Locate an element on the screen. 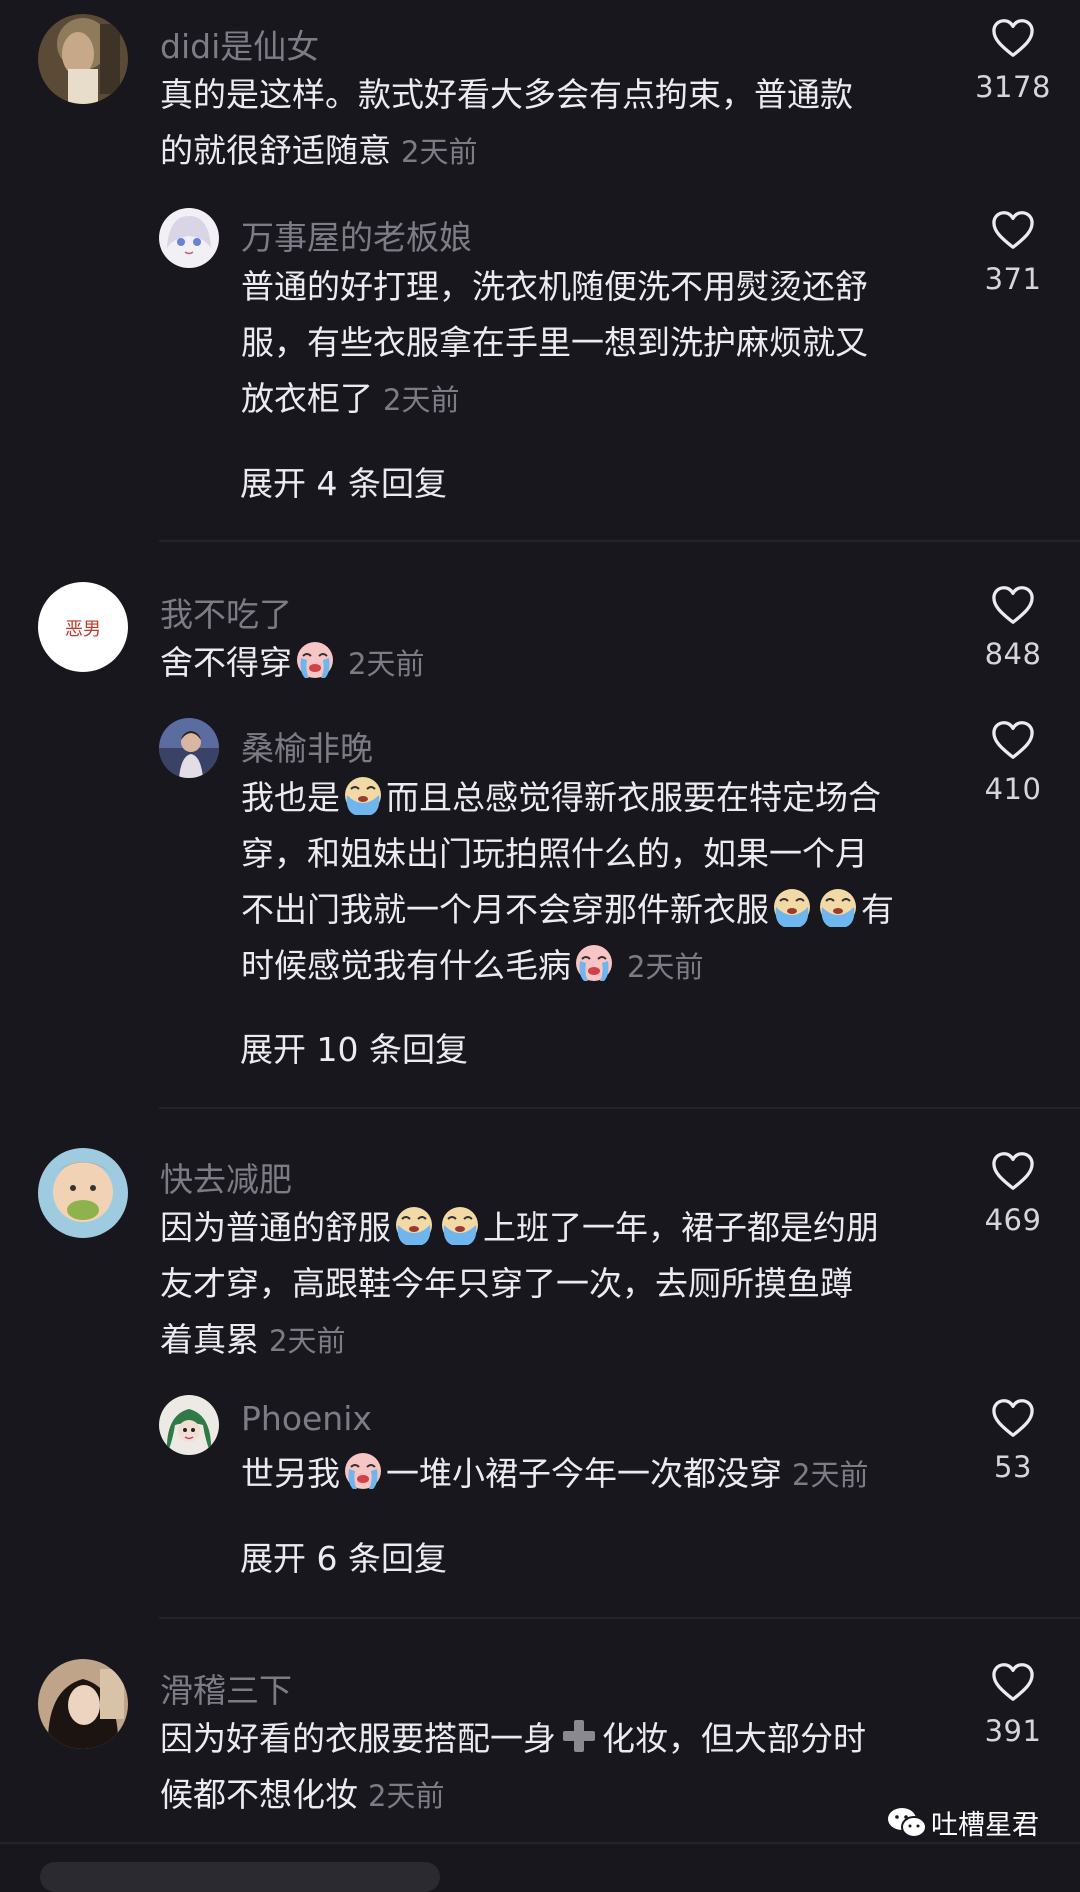 The width and height of the screenshot is (1080, 1892). comment-text: 舍不得穿 2天前 is located at coordinates (292, 663).